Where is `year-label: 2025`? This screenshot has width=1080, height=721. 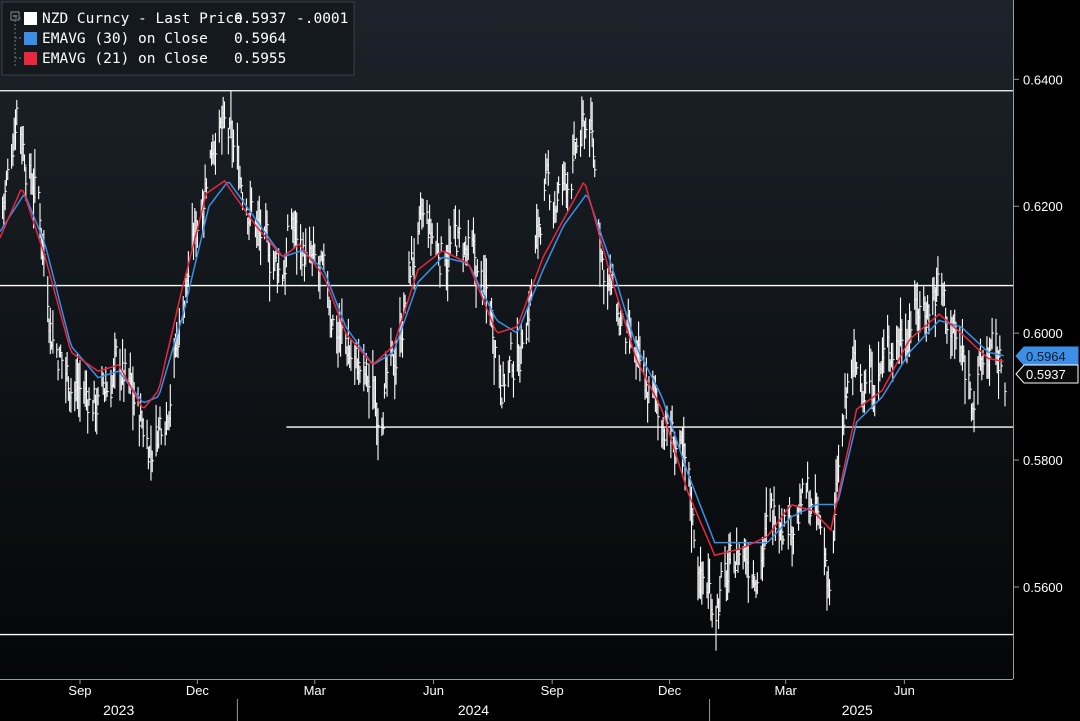 year-label: 2025 is located at coordinates (857, 710).